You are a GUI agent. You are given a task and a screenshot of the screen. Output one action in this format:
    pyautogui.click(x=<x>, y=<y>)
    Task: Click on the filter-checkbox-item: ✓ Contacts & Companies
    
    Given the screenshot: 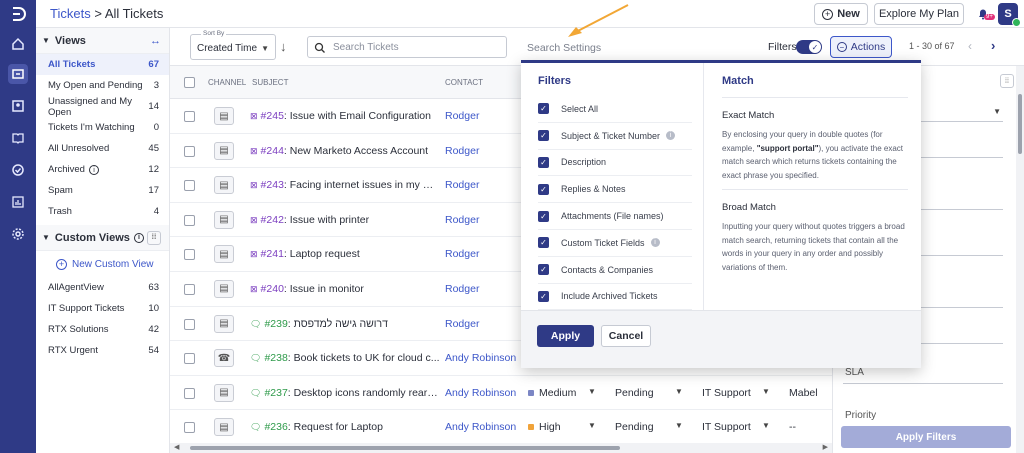 What is the action you would take?
    pyautogui.click(x=615, y=270)
    